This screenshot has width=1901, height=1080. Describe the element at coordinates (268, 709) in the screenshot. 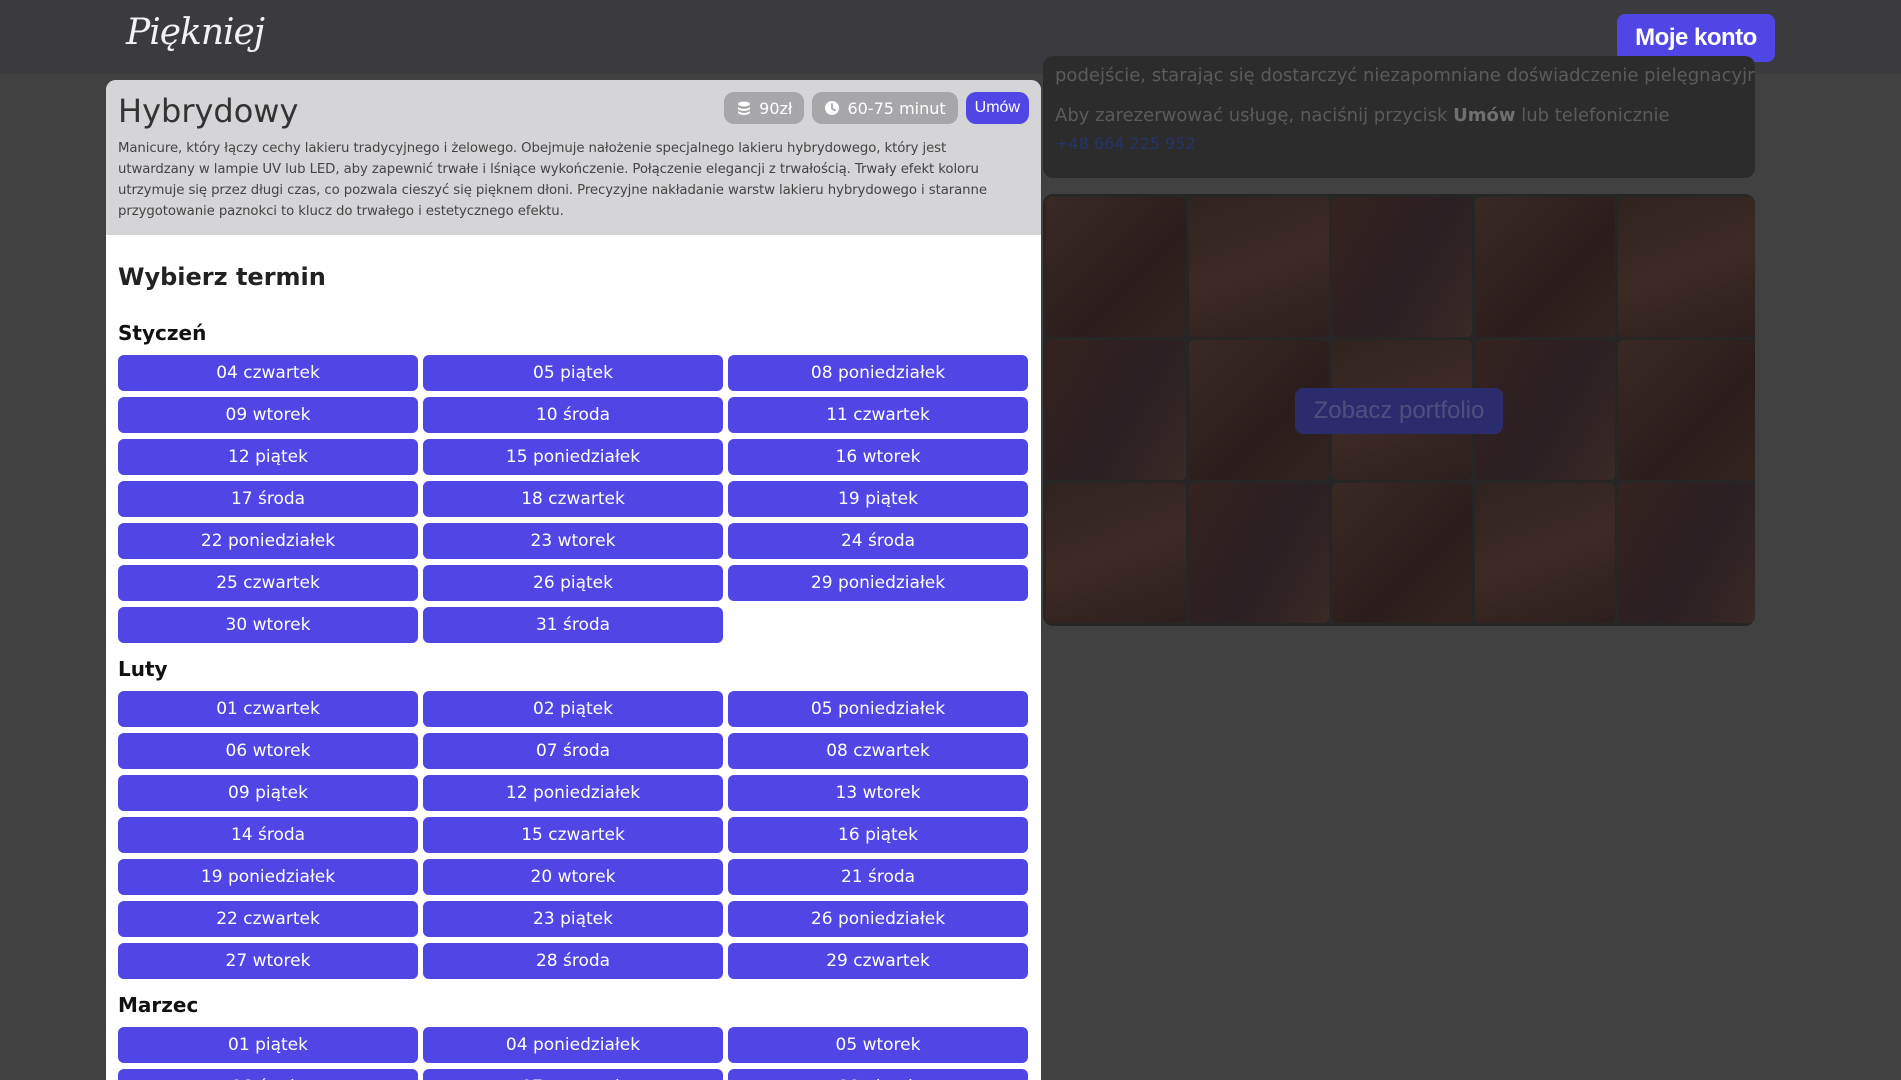

I see `date-button: 01 czwartek` at that location.